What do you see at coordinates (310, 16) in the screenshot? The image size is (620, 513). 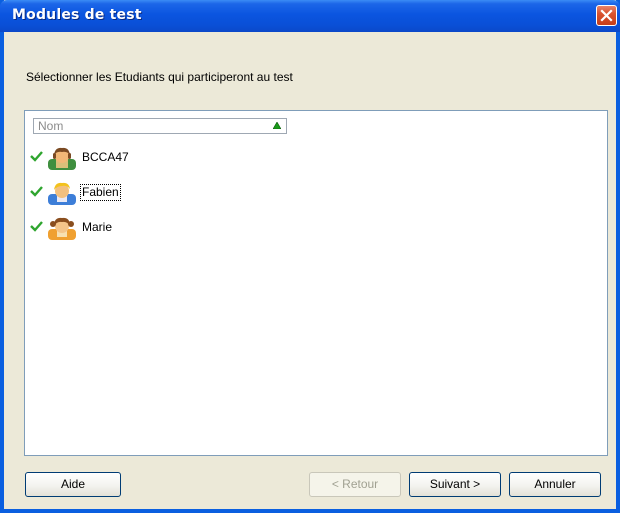 I see `title-bar: Modules de test` at bounding box center [310, 16].